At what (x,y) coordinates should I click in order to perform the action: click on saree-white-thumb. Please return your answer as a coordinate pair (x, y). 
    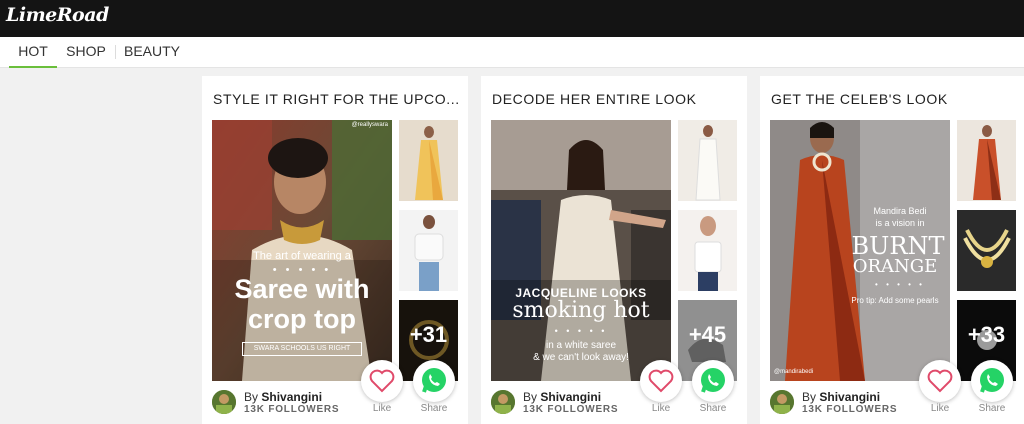
    Looking at the image, I should click on (707, 160).